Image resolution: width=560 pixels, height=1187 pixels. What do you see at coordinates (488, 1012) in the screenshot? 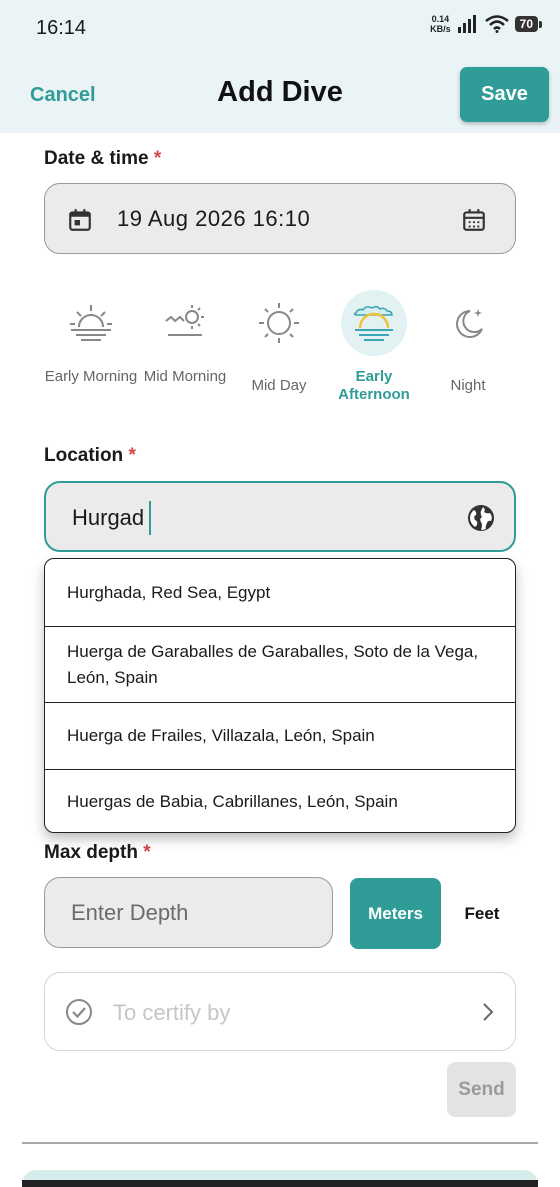
I see `chevron-right-icon` at bounding box center [488, 1012].